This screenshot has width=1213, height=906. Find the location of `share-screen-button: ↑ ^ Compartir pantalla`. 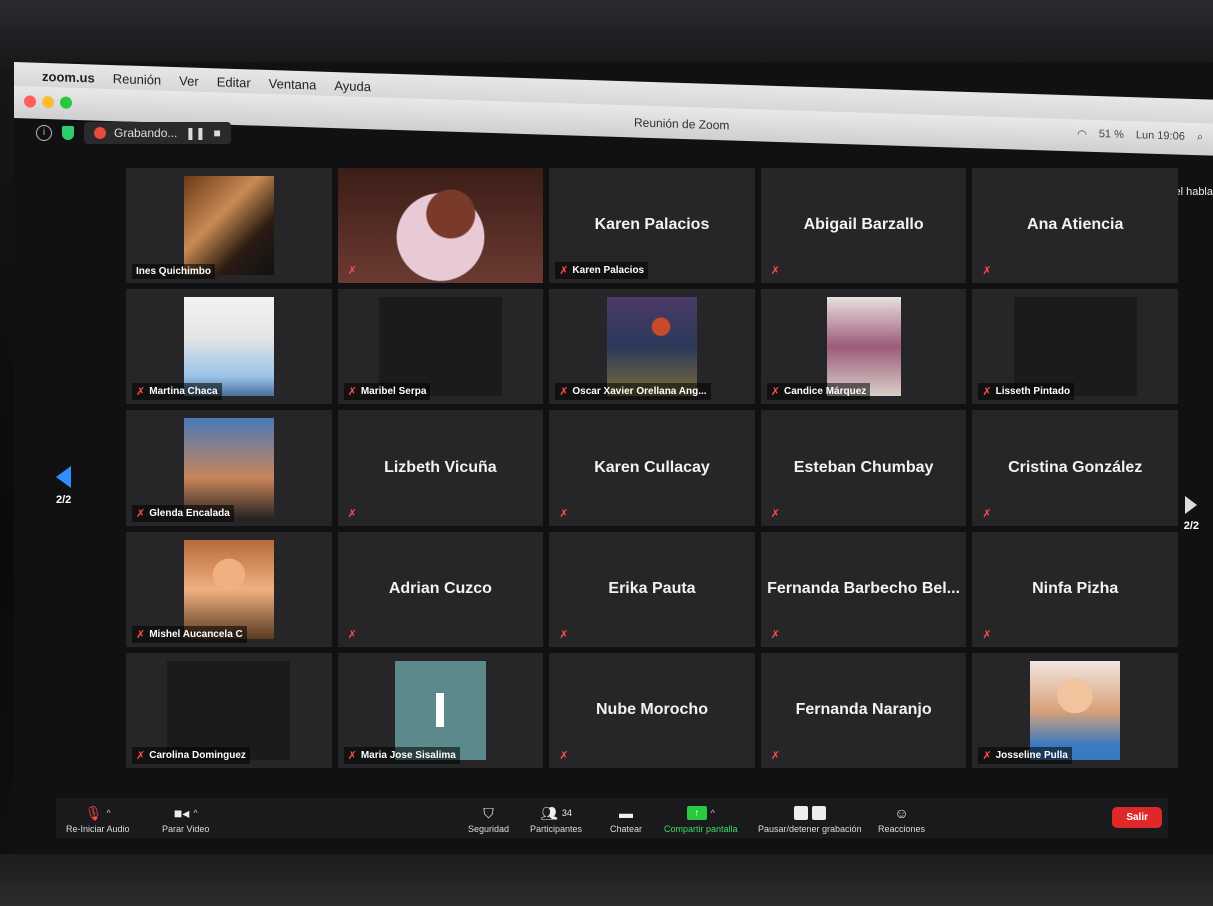

share-screen-button: ↑ ^ Compartir pantalla is located at coordinates (701, 819).